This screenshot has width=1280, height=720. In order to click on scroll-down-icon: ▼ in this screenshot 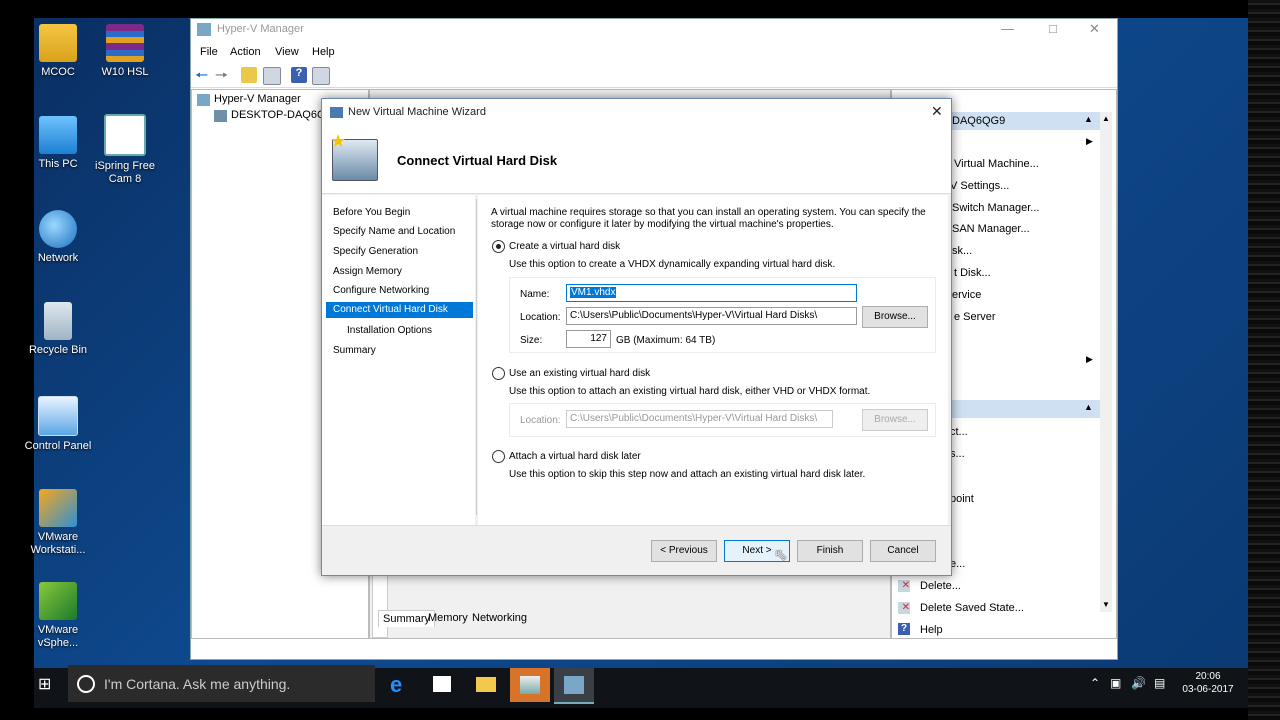, I will do `click(1106, 604)`.